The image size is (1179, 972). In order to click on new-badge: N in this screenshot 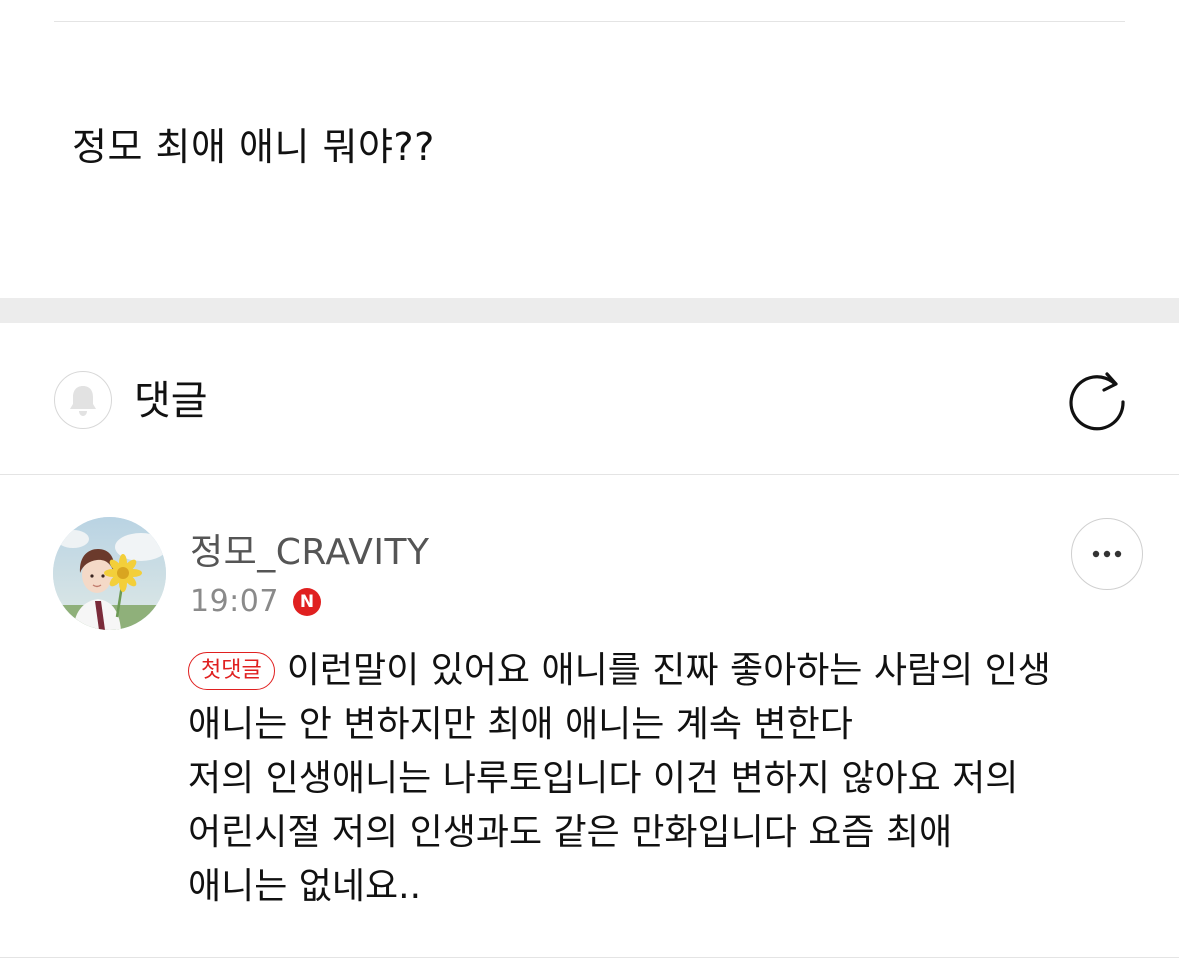, I will do `click(306, 602)`.